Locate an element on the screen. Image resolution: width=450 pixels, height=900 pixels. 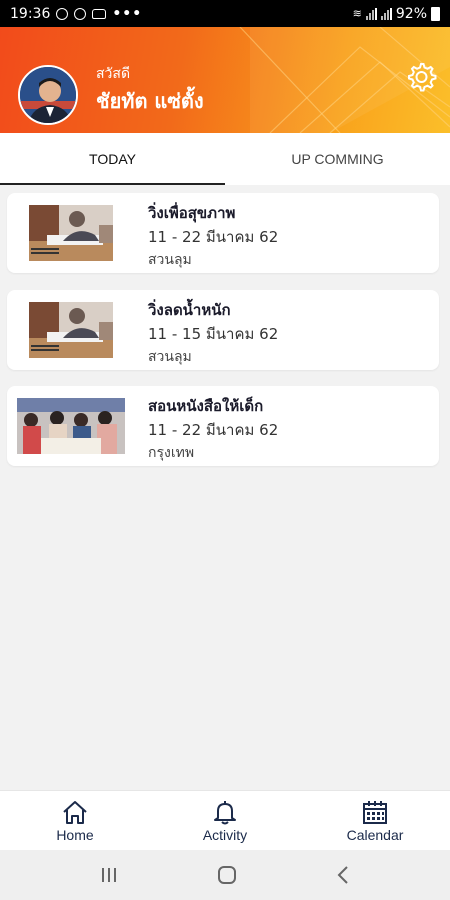
user-name: ชัยทัต แซ่ตั้ง is located at coordinates (150, 101).